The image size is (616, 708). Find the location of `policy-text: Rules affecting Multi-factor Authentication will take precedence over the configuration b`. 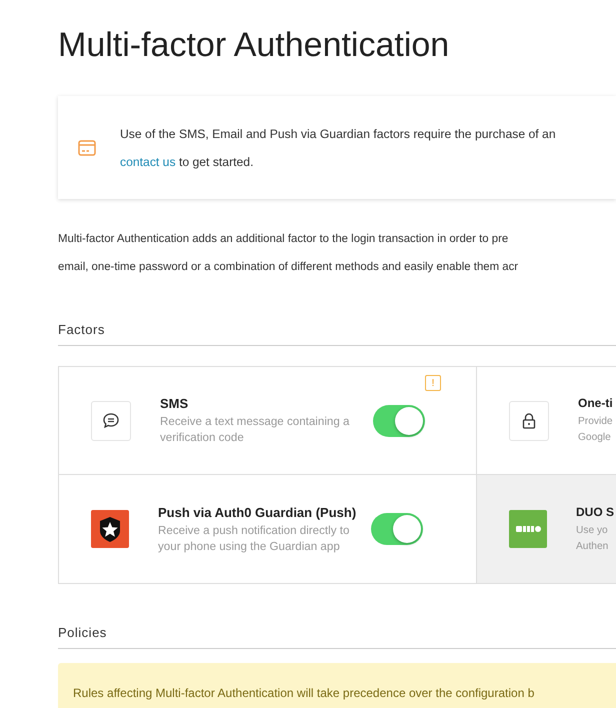

policy-text: Rules affecting Multi-factor Authentication will take precedence over the configuration b is located at coordinates (303, 693).